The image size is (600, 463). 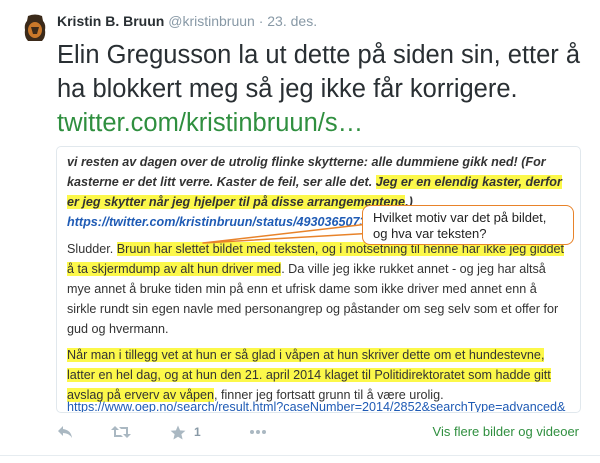 I want to click on reply-button, so click(x=65, y=432).